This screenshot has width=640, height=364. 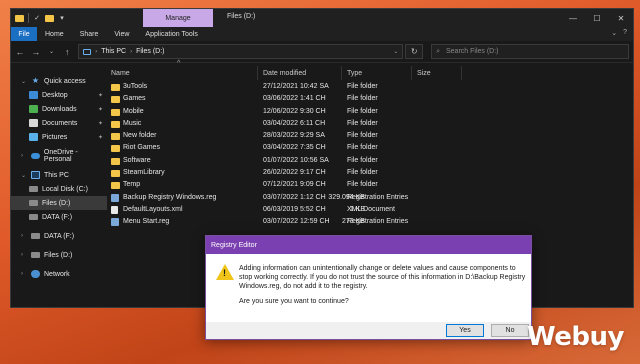 What do you see at coordinates (621, 18) in the screenshot?
I see `close-icon: ✕` at bounding box center [621, 18].